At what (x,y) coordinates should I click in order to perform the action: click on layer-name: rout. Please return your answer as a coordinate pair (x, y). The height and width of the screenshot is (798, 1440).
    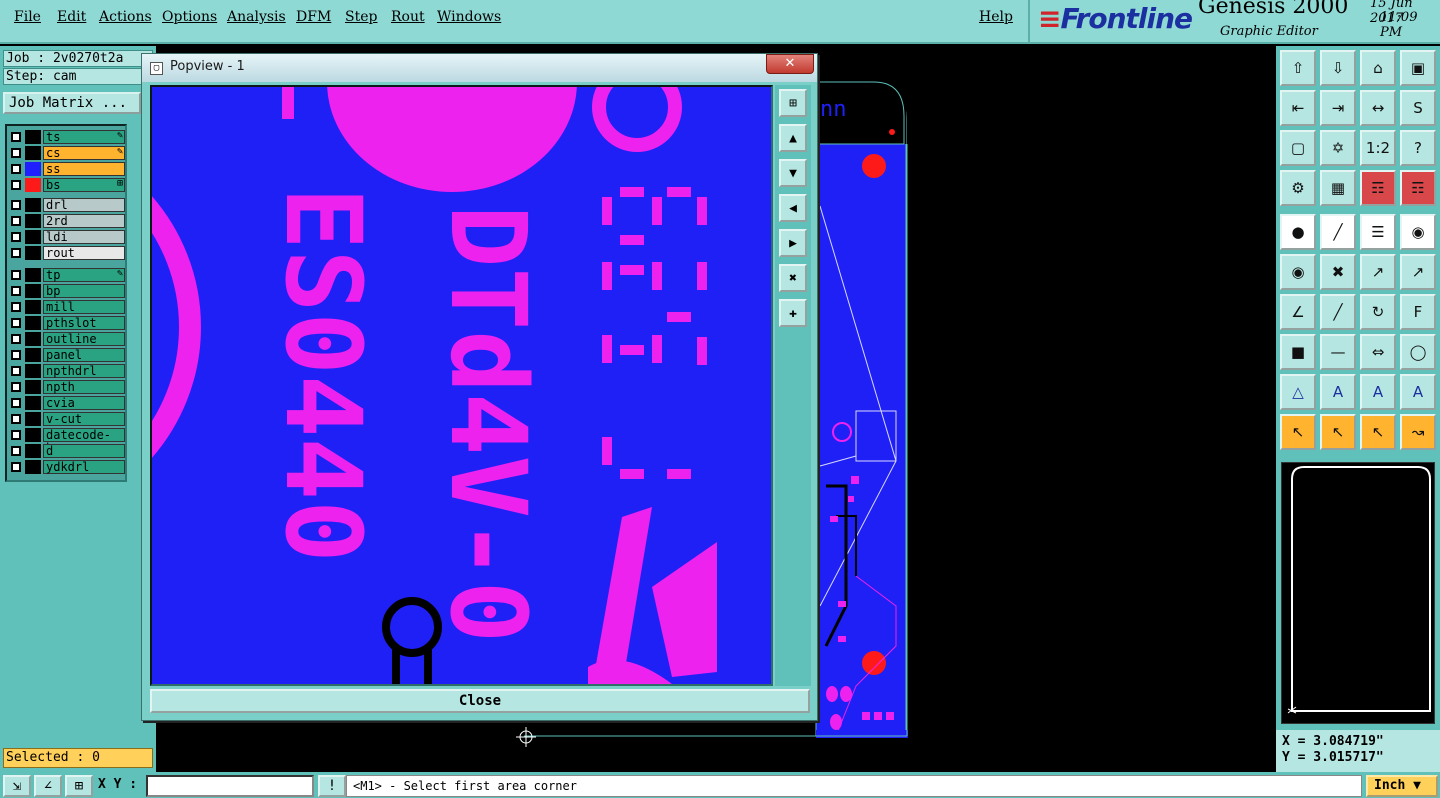
    Looking at the image, I should click on (84, 253).